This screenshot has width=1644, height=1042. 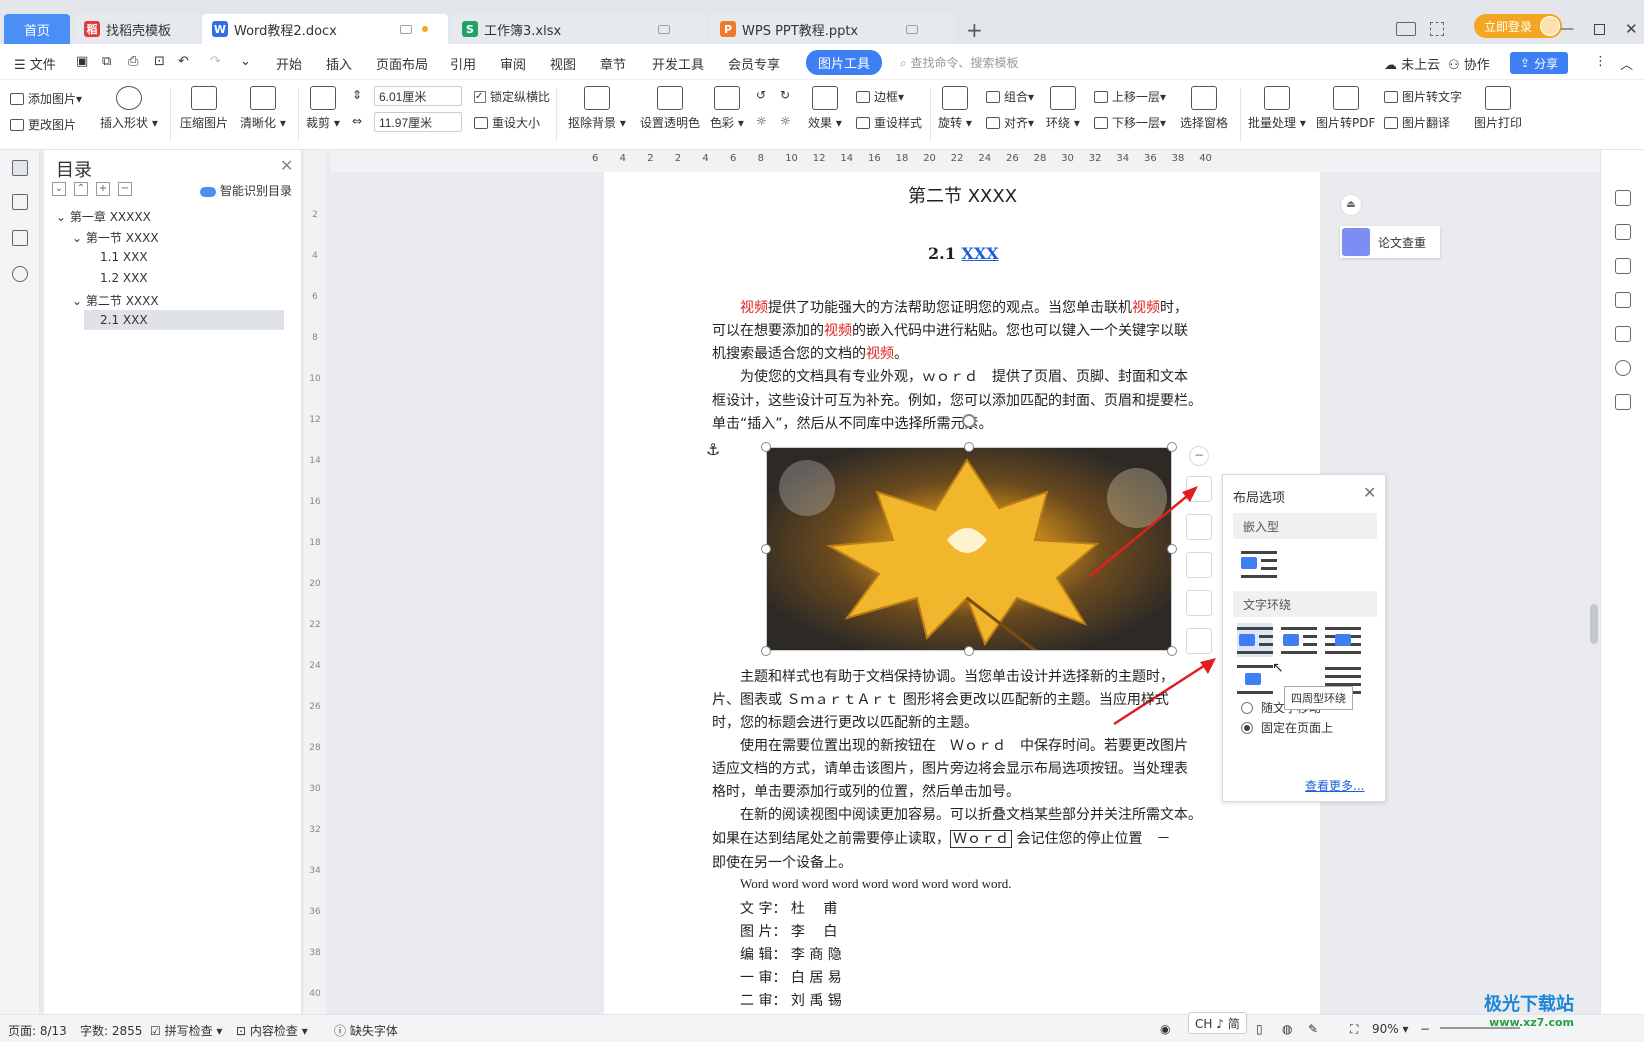 I want to click on toc-item-selected: 2.1 XXX, so click(x=184, y=320).